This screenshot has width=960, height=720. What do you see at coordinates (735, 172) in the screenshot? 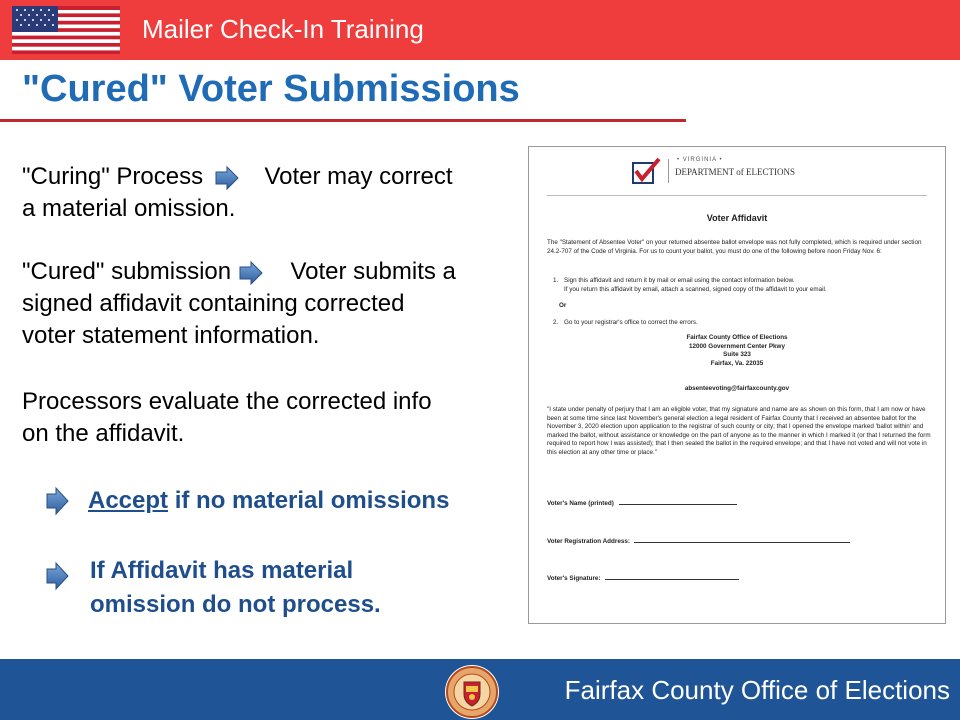
I see `logo-department: DEPARTMENT of ELECTIONS` at bounding box center [735, 172].